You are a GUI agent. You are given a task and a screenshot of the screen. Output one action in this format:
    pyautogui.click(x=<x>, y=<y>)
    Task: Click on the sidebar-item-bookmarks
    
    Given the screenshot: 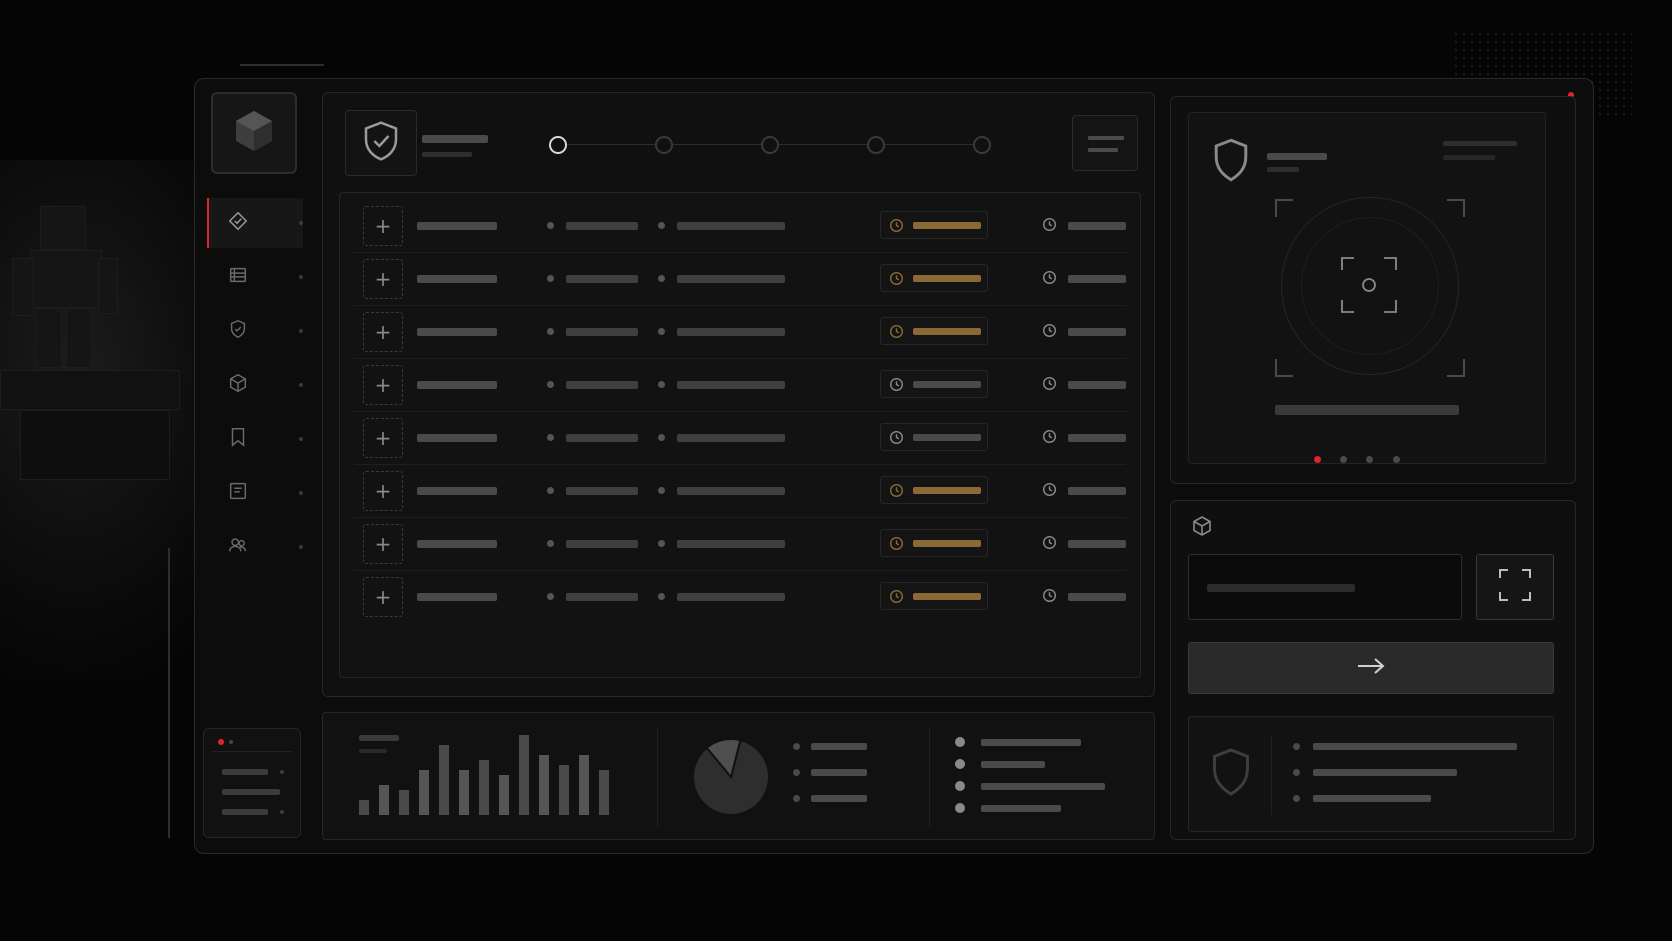 What is the action you would take?
    pyautogui.click(x=255, y=439)
    